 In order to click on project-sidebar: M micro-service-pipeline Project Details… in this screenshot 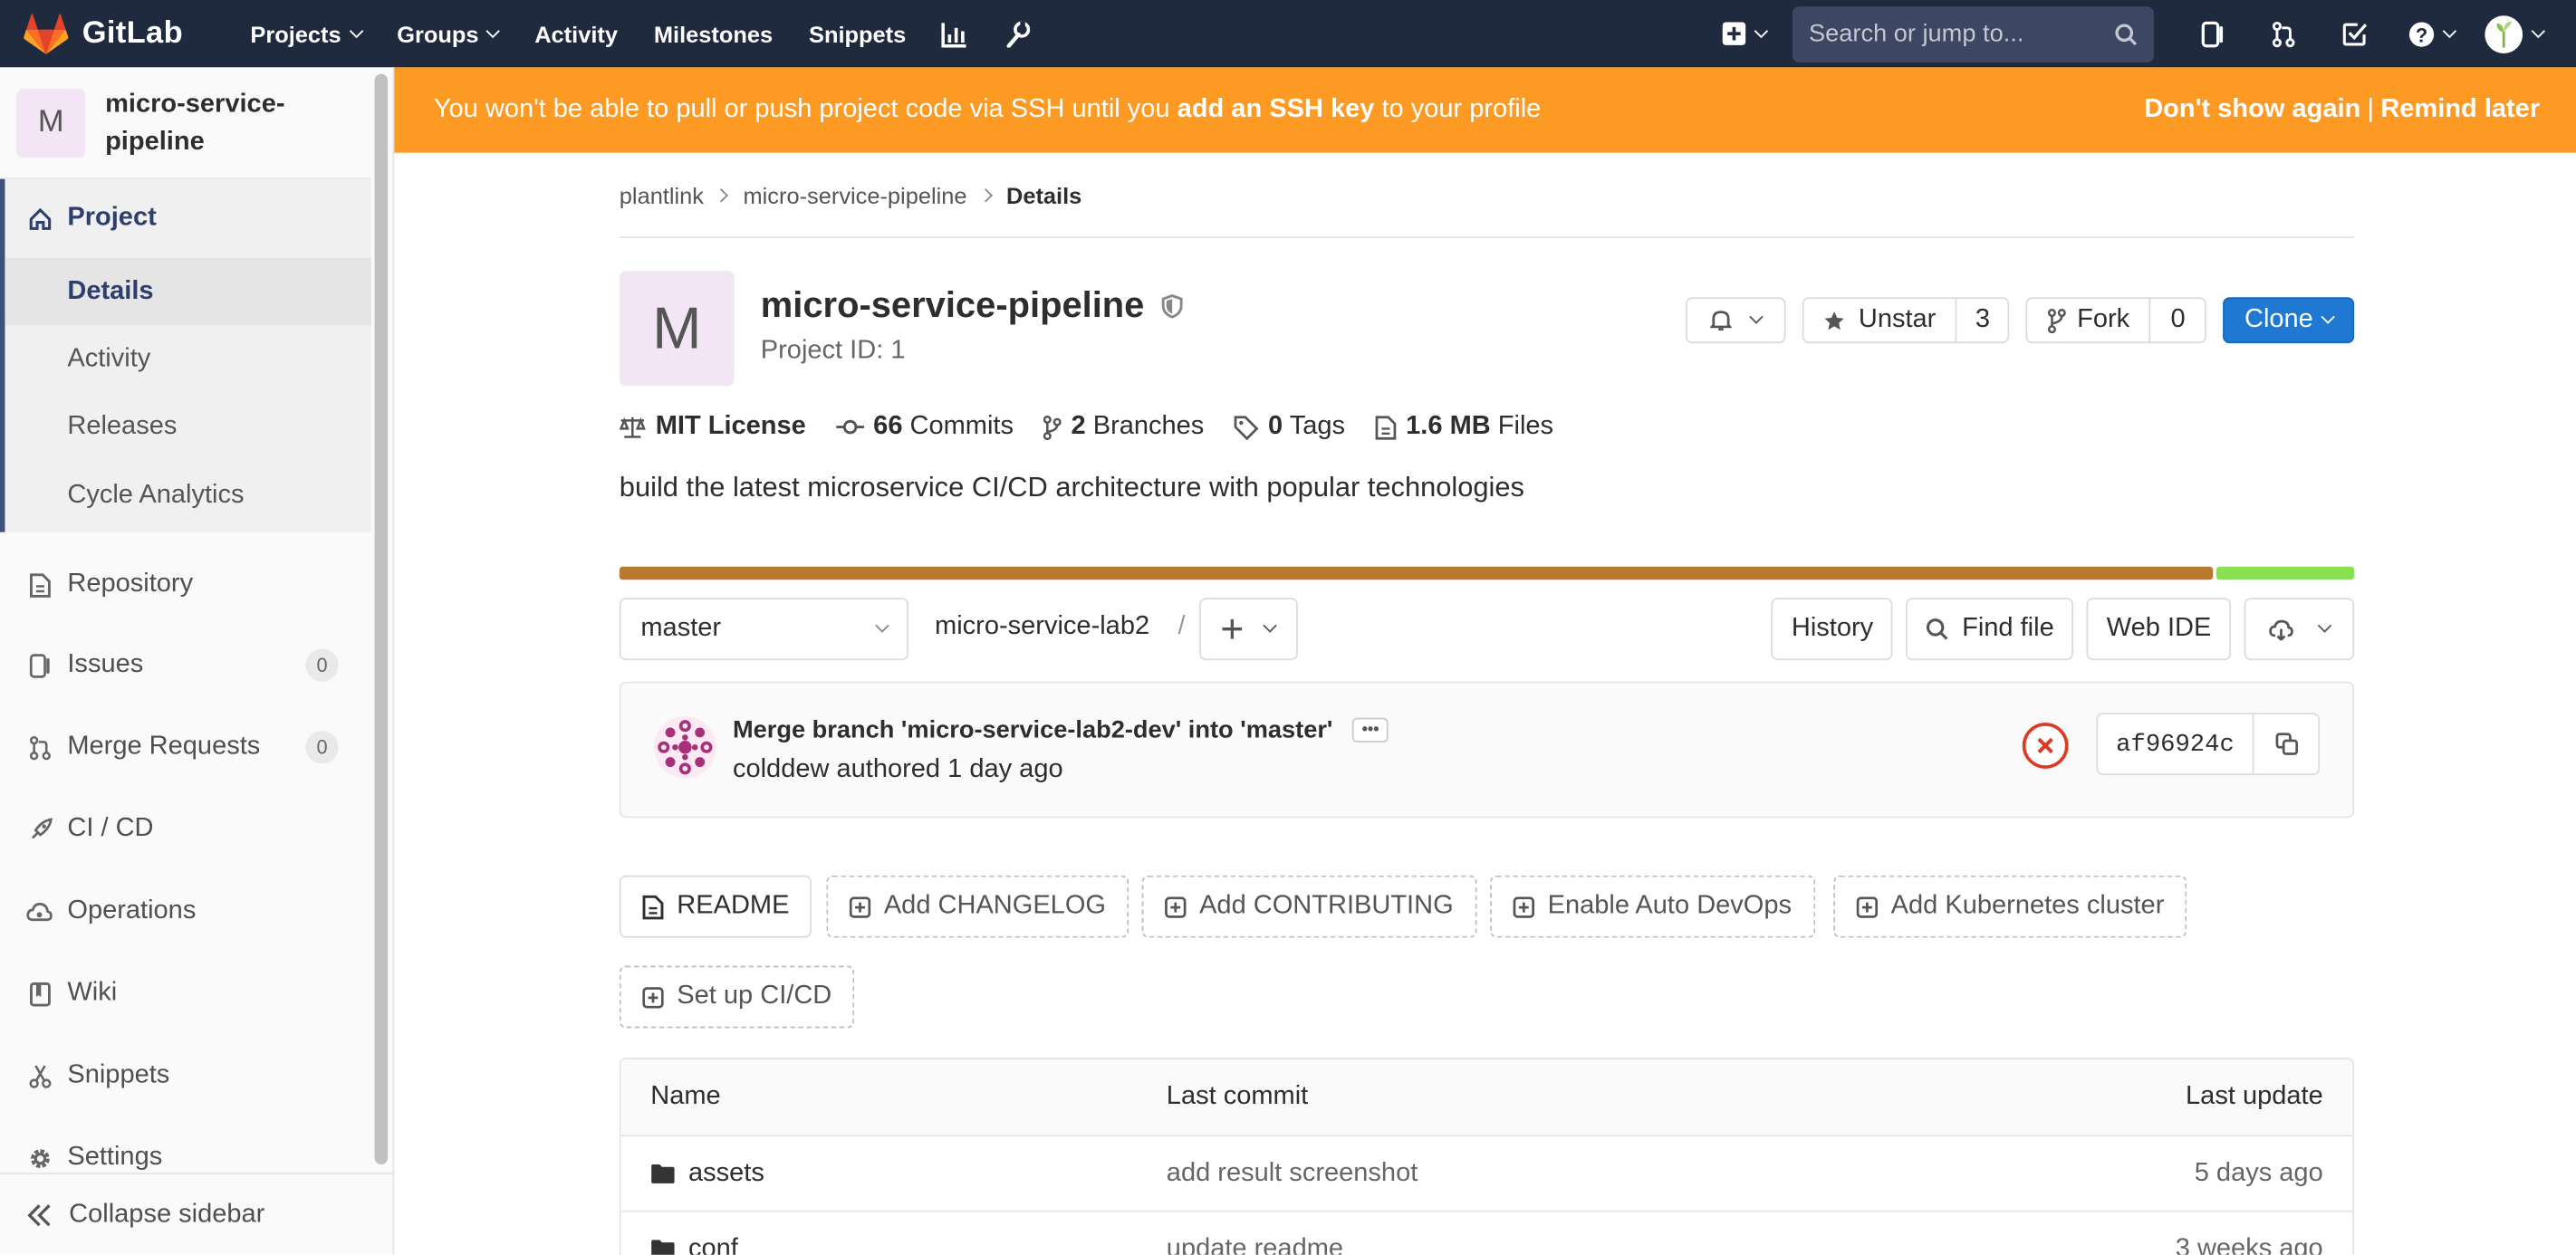, I will do `click(197, 661)`.